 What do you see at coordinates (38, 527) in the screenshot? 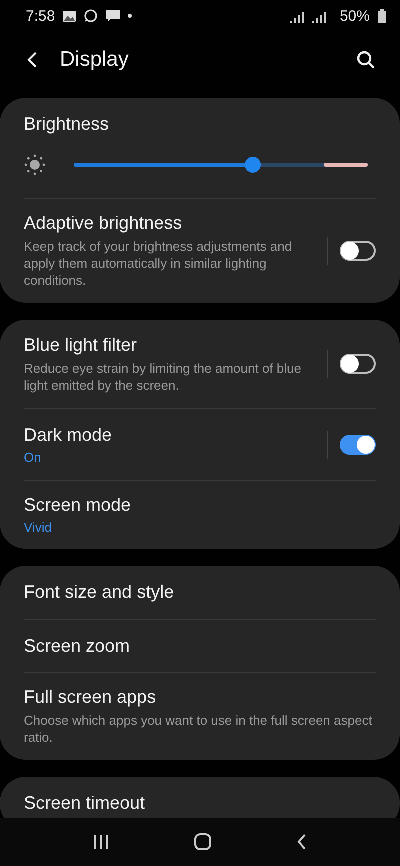
I see `setting-value: Vivid` at bounding box center [38, 527].